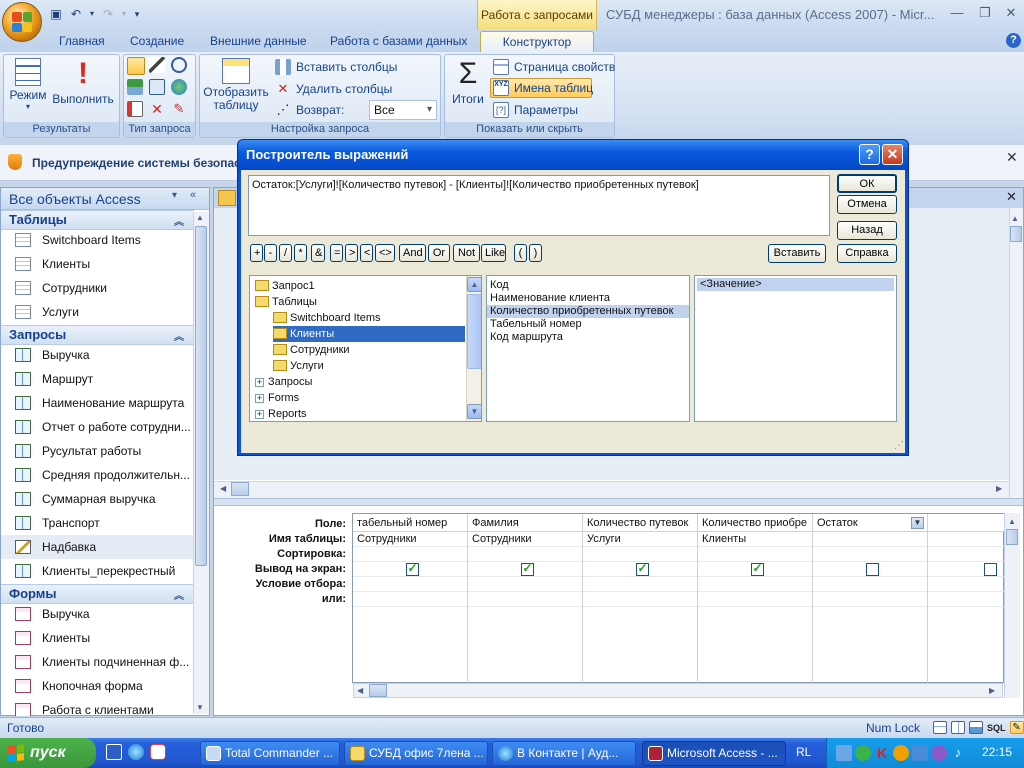 The width and height of the screenshot is (1024, 768). What do you see at coordinates (473, 348) in the screenshot?
I see `tree-scrollbar: ▲ ▼` at bounding box center [473, 348].